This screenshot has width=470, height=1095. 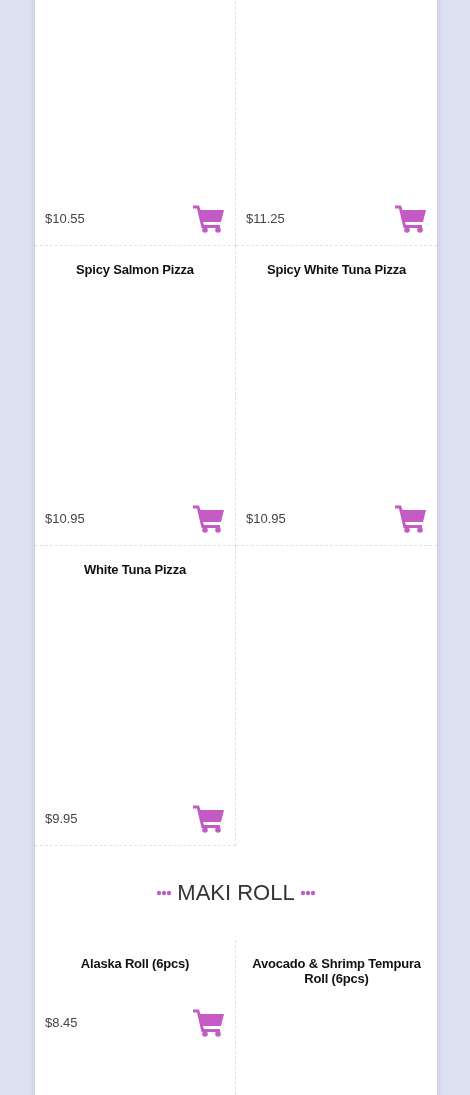 I want to click on product-price: $10.55, so click(x=65, y=218).